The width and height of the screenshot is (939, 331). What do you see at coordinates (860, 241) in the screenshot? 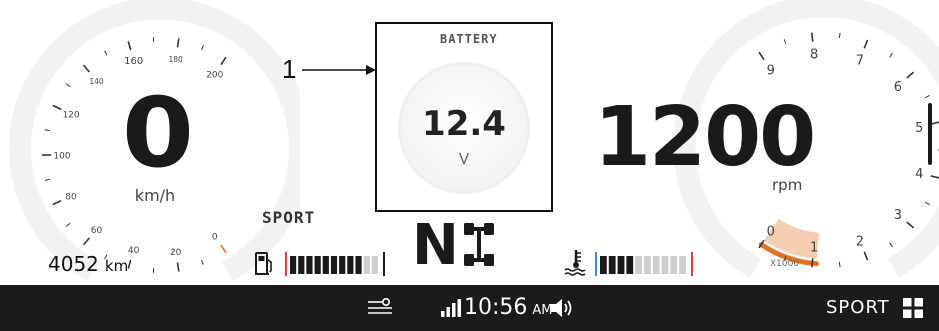
I see `tachometer-tick-label: 2` at bounding box center [860, 241].